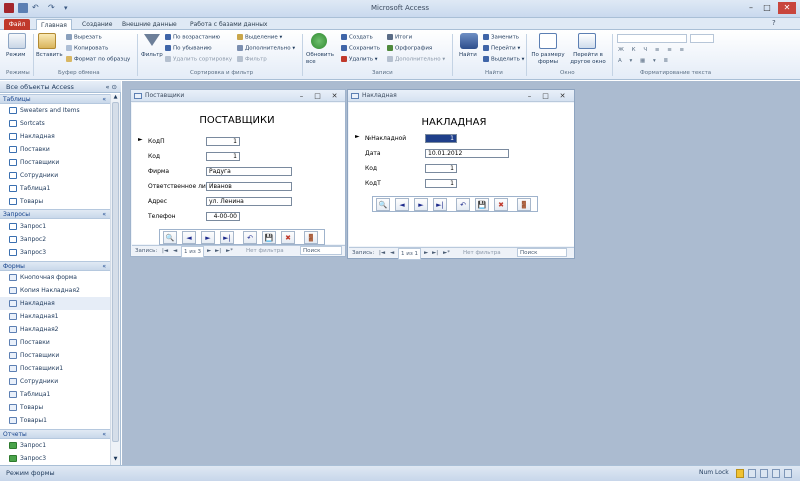  What do you see at coordinates (259, 37) in the screenshot?
I see `selection-button: Выделение ▾` at bounding box center [259, 37].